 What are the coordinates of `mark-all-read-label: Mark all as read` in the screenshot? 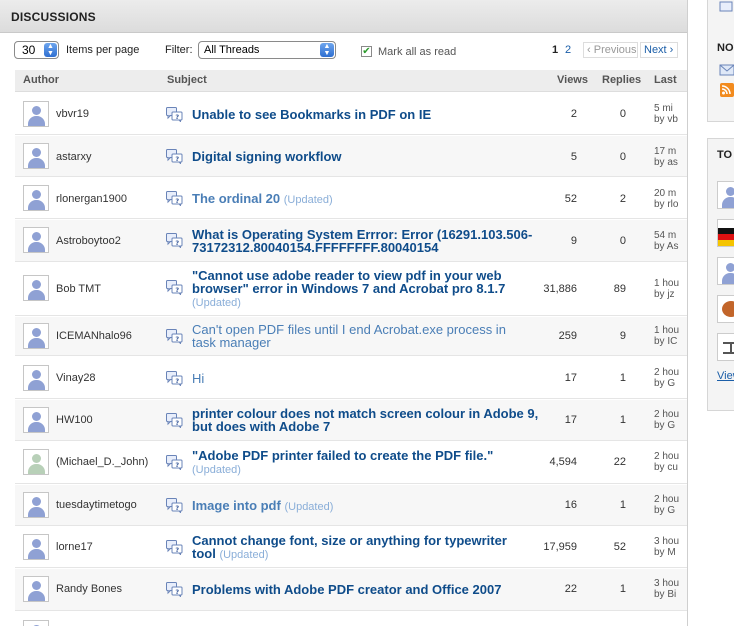 It's located at (417, 52).